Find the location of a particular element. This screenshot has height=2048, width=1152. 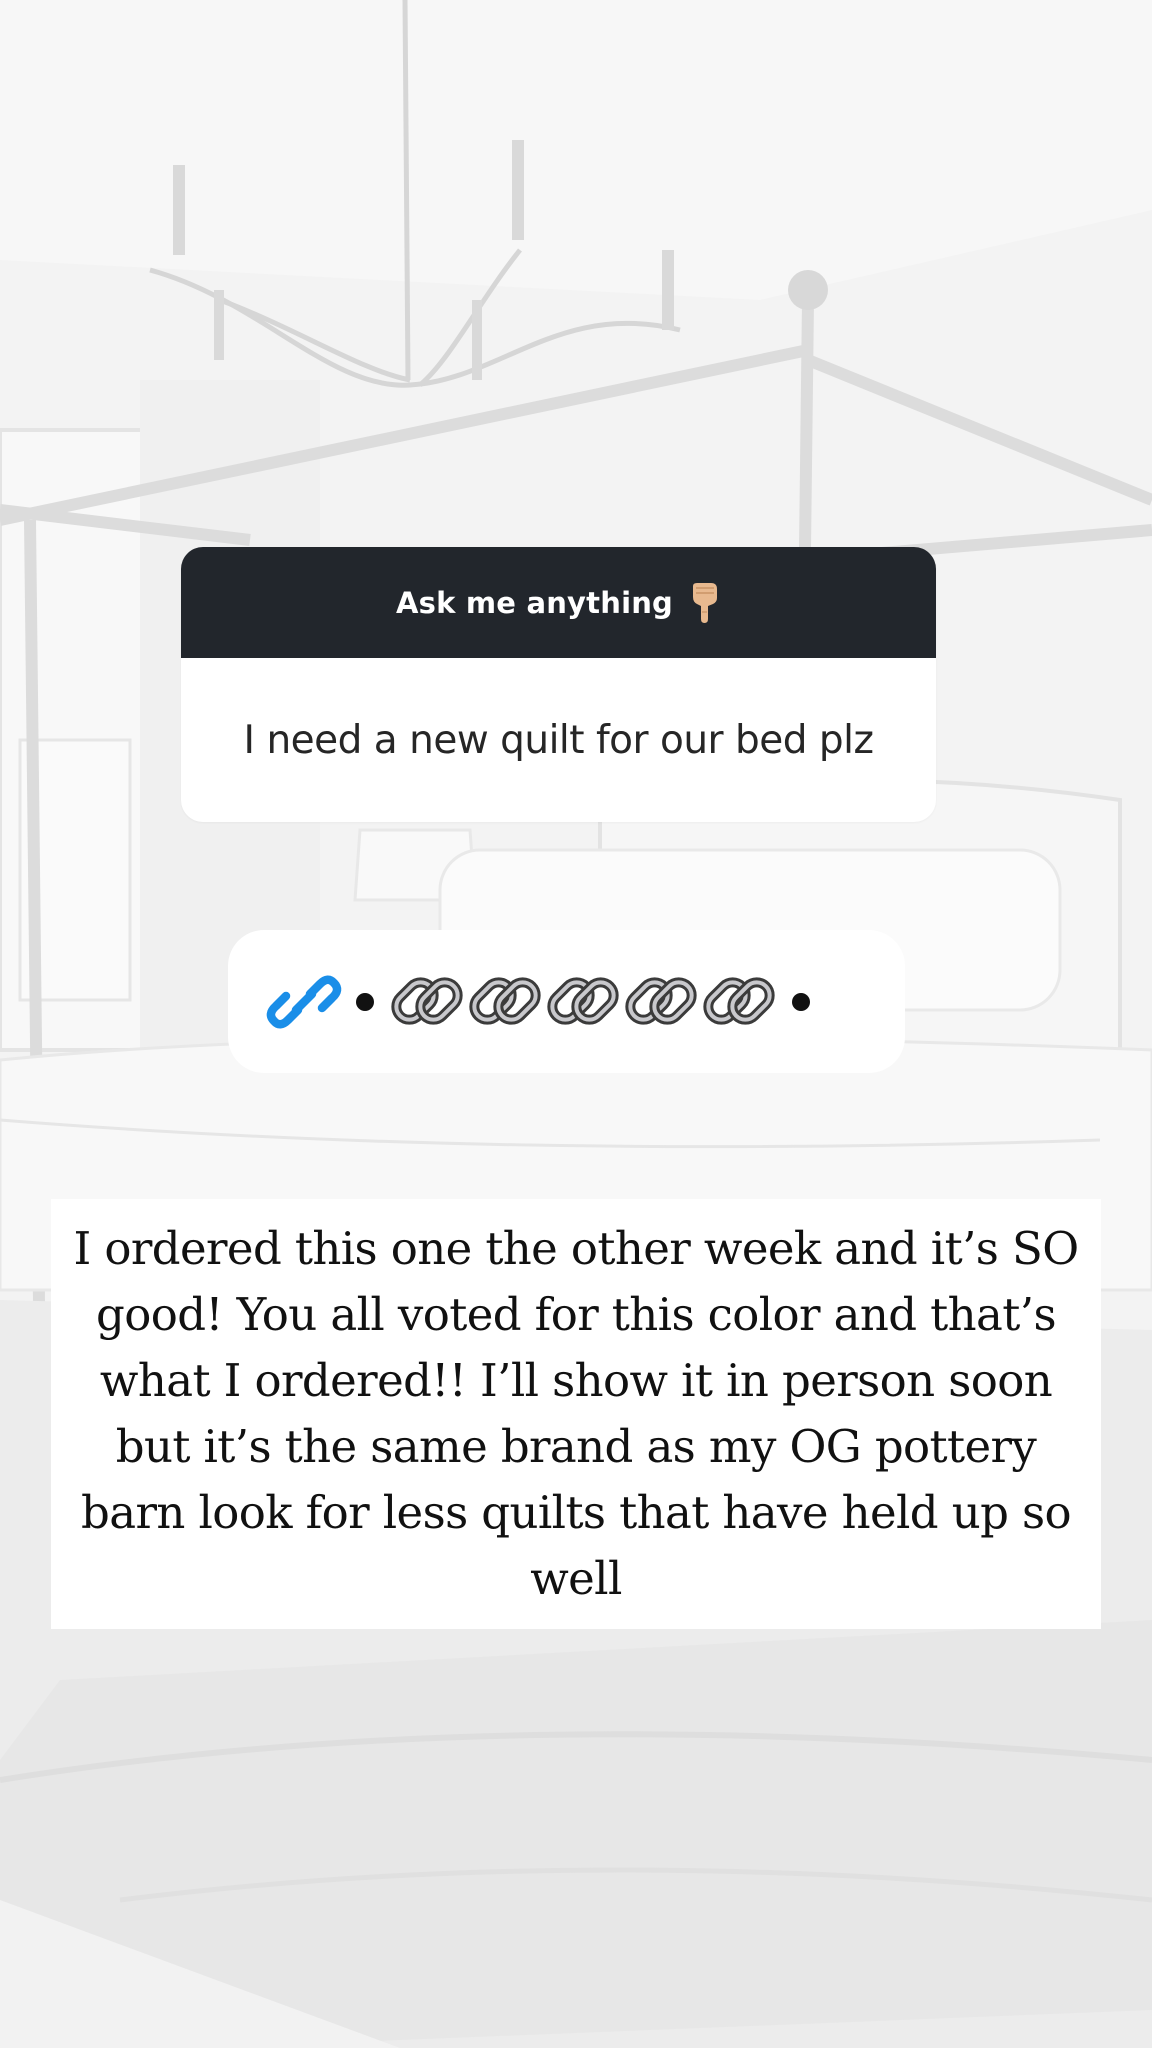

question-answer-area: I need a new quilt for our bed plz is located at coordinates (558, 740).